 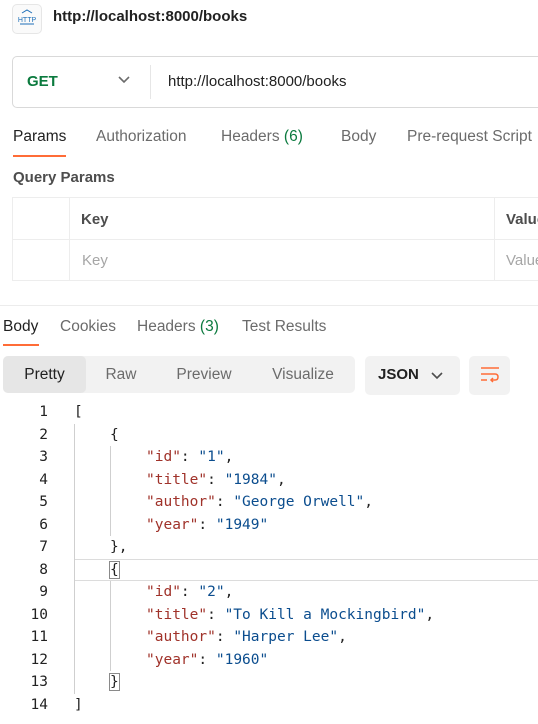 I want to click on url-input: http://localhost:8000/books, so click(x=257, y=81).